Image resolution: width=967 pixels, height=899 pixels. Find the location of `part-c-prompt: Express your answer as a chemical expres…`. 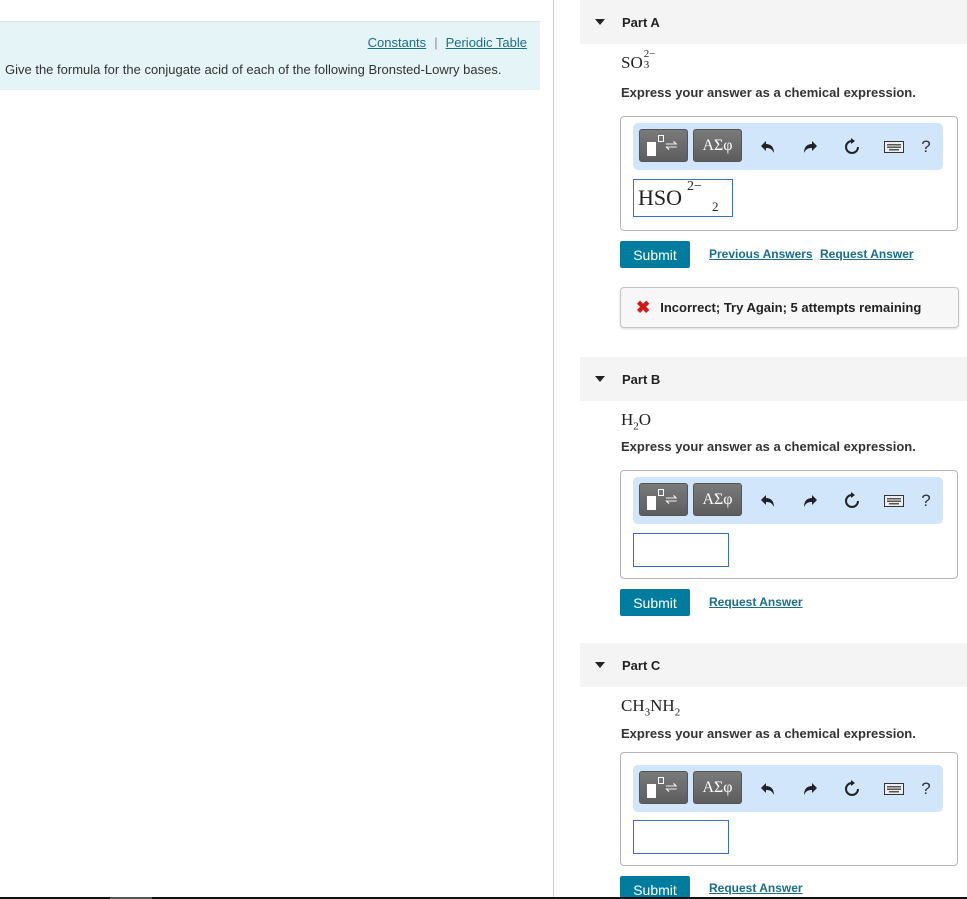

part-c-prompt: Express your answer as a chemical expres… is located at coordinates (768, 733).